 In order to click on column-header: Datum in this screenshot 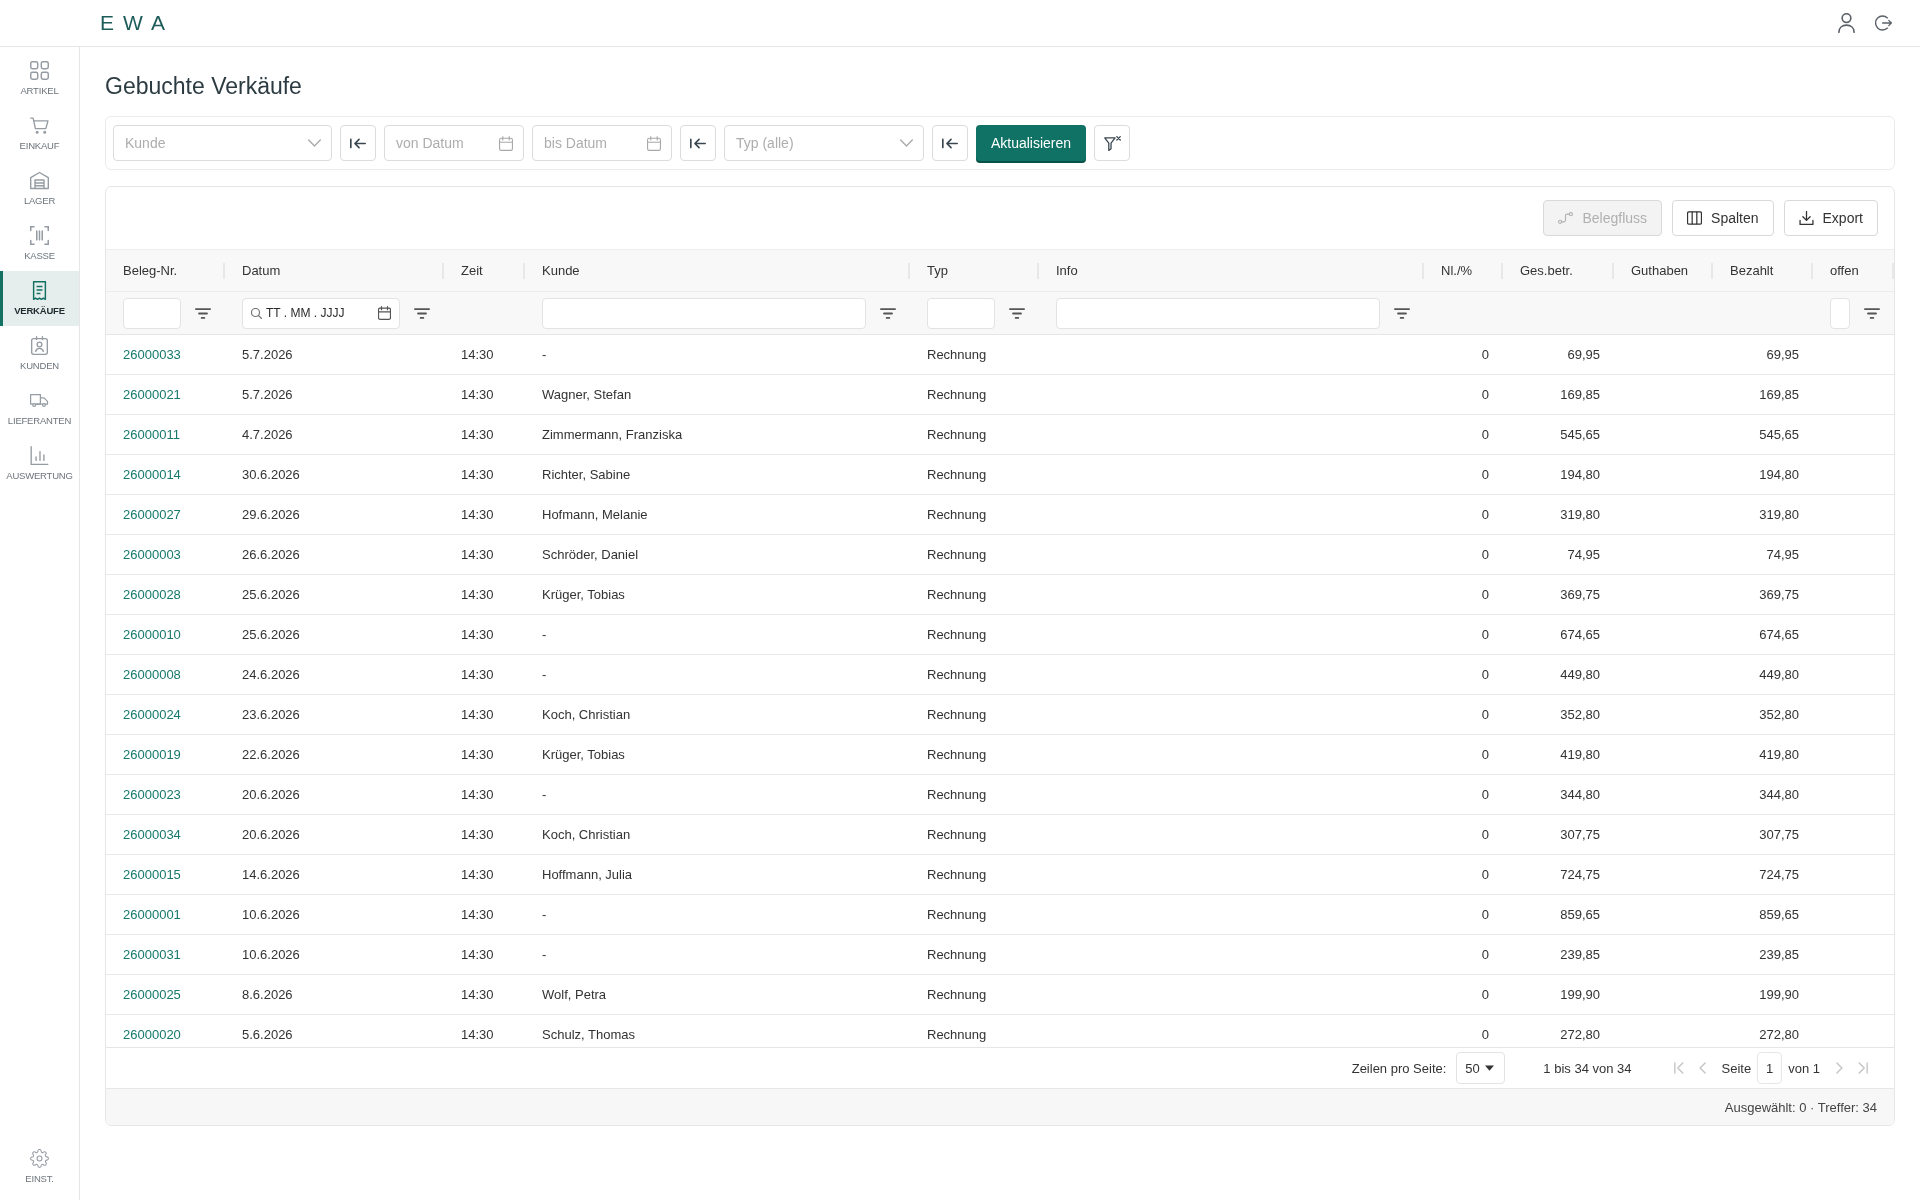, I will do `click(261, 270)`.